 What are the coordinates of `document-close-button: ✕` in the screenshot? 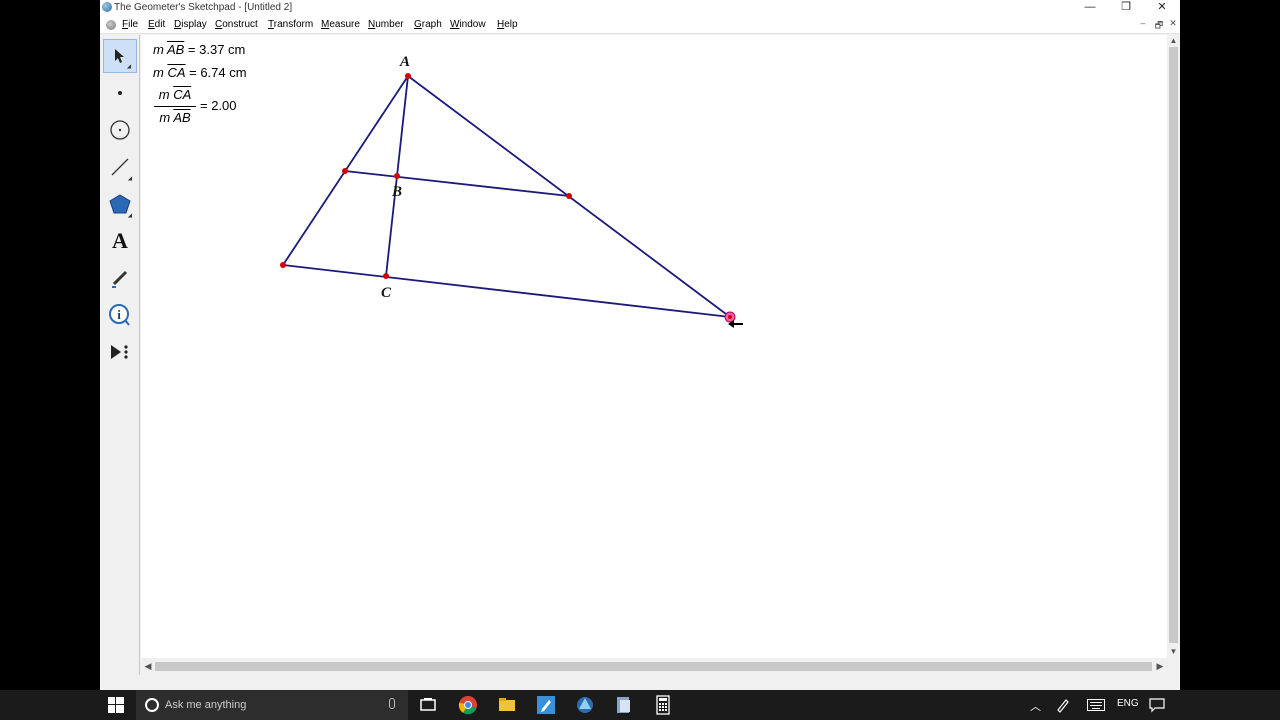 It's located at (1173, 25).